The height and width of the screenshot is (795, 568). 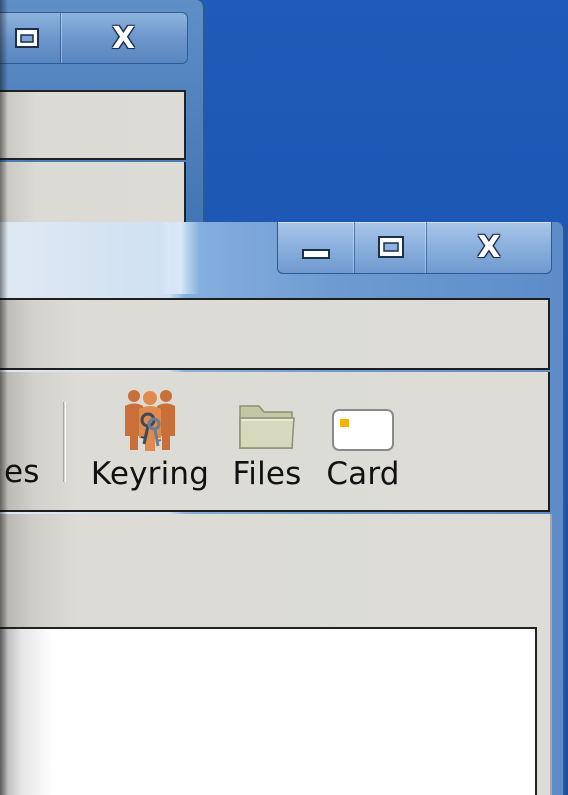 I want to click on back-window: X, so click(x=102, y=120).